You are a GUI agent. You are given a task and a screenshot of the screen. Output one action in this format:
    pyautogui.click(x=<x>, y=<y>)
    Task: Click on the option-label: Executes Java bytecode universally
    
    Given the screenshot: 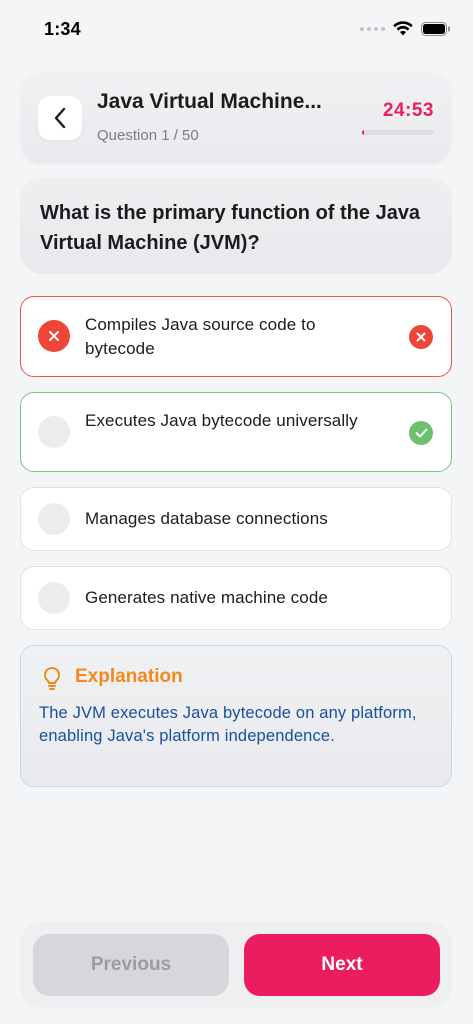 What is the action you would take?
    pyautogui.click(x=221, y=420)
    